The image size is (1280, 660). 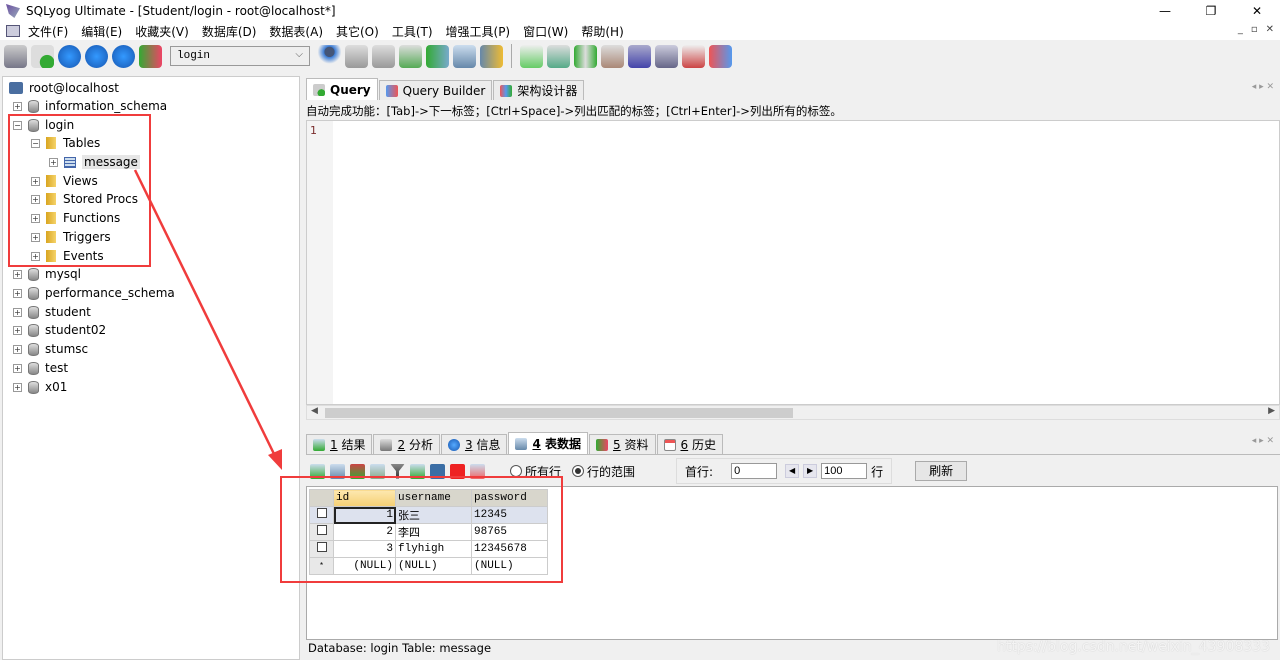 I want to click on annotation-arrow, so click(x=207, y=319).